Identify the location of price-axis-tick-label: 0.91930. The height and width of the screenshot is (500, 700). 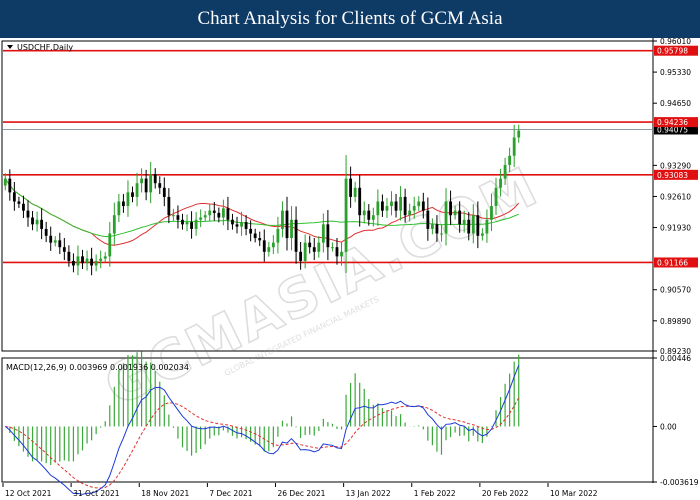
(675, 228).